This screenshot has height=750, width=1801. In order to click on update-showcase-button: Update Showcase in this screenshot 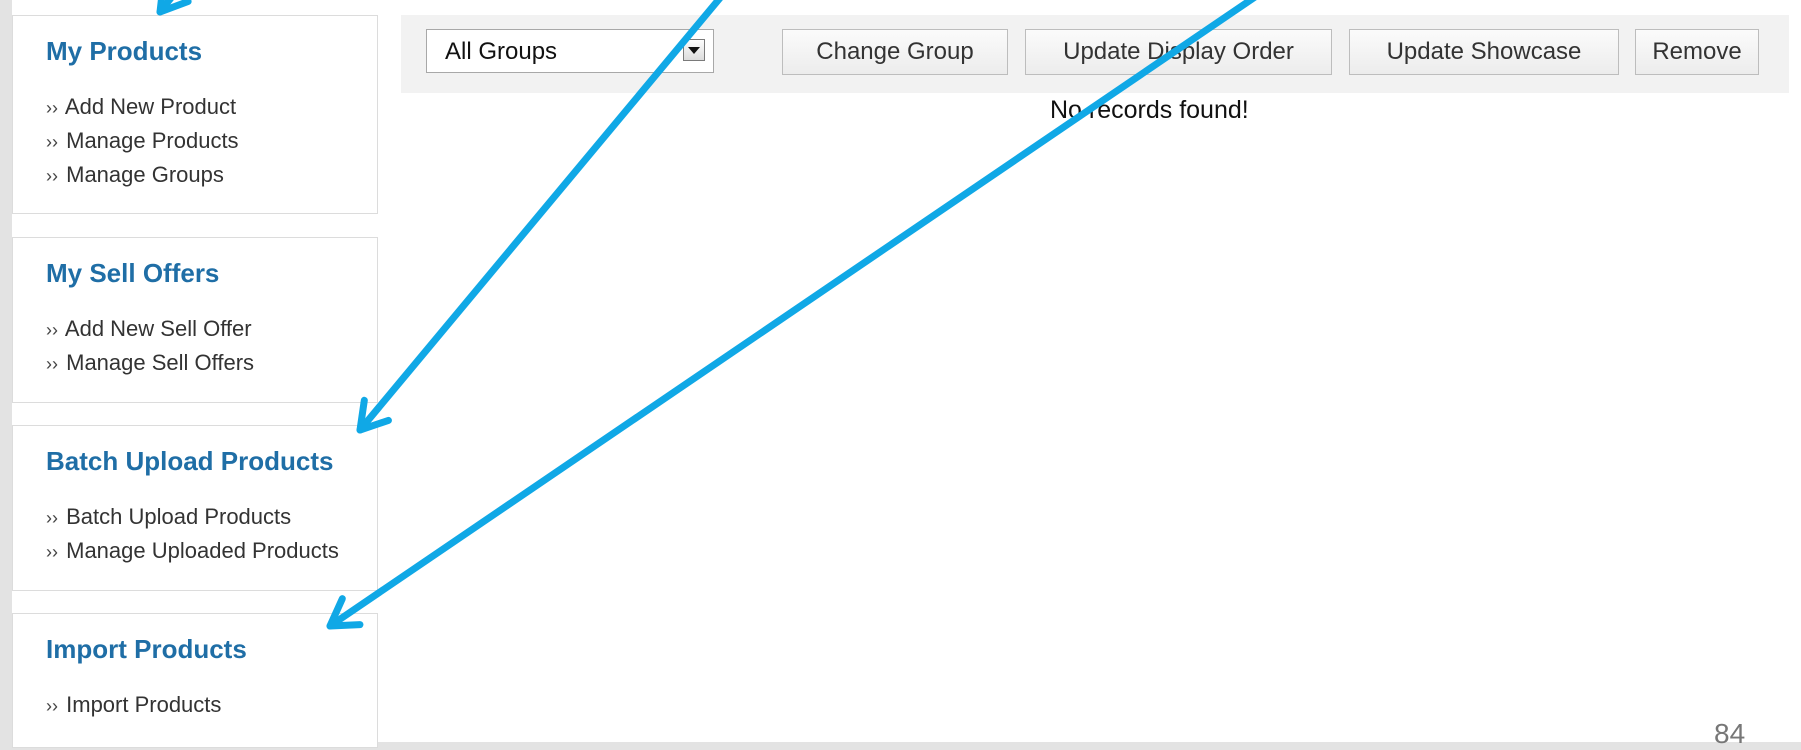, I will do `click(1484, 52)`.